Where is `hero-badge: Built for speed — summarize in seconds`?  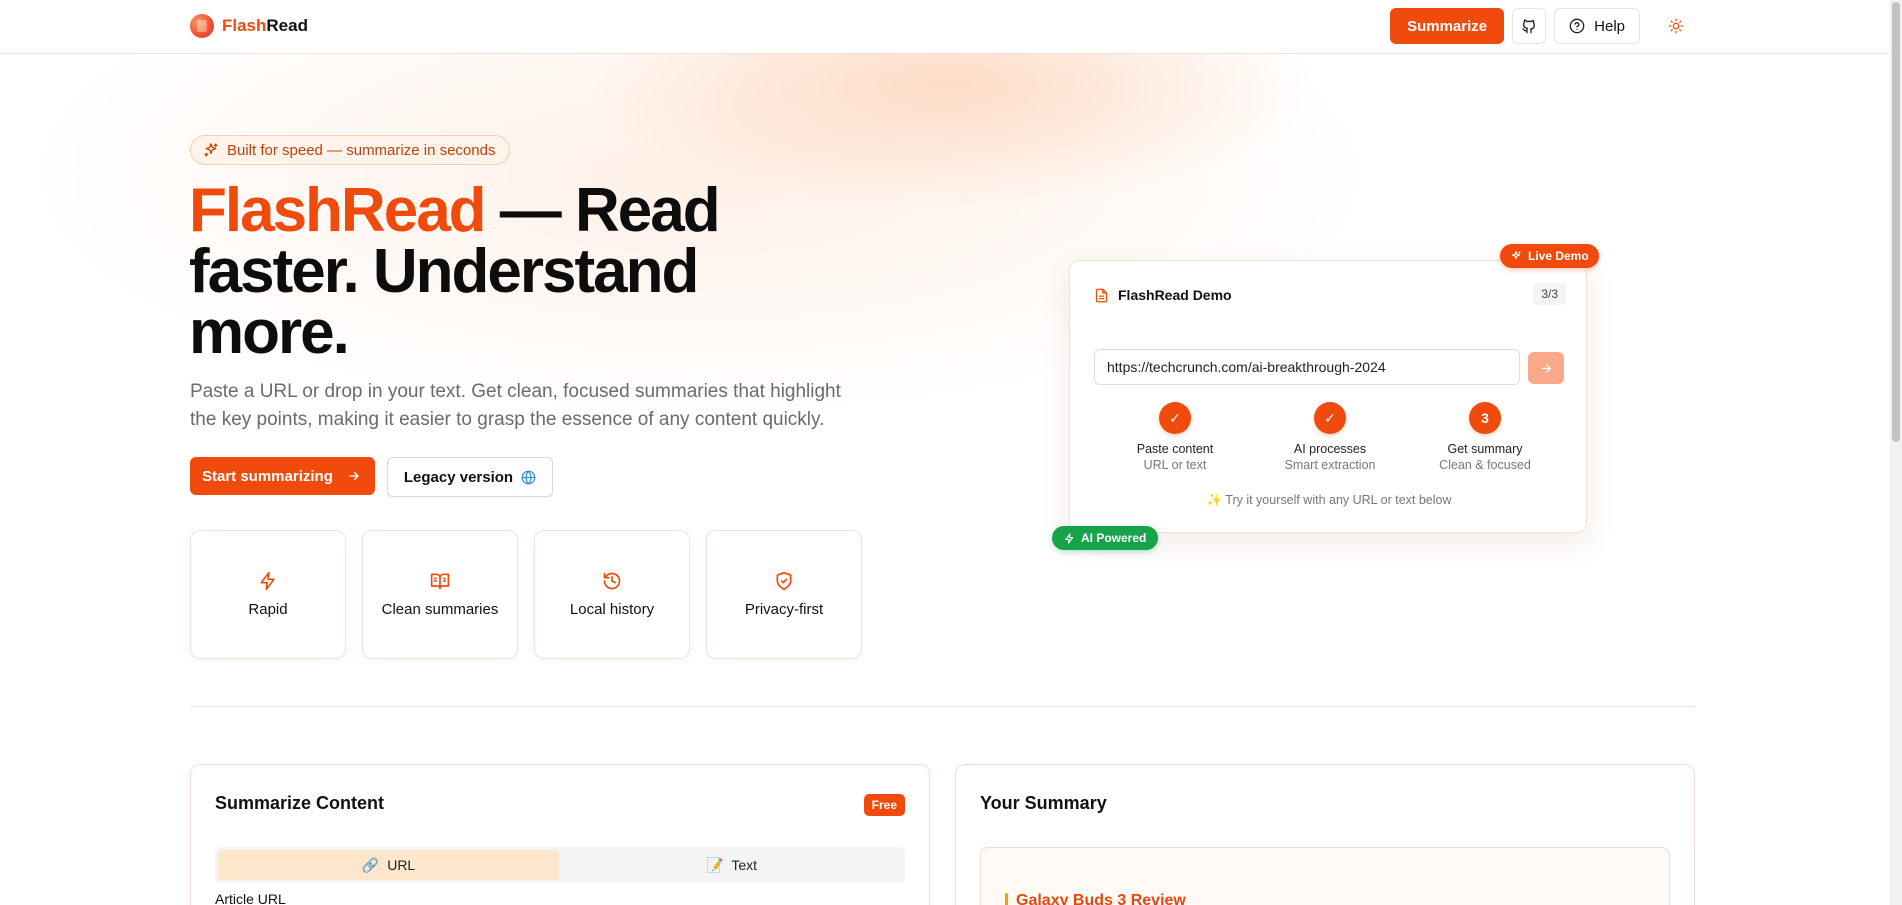
hero-badge: Built for speed — summarize in seconds is located at coordinates (350, 150).